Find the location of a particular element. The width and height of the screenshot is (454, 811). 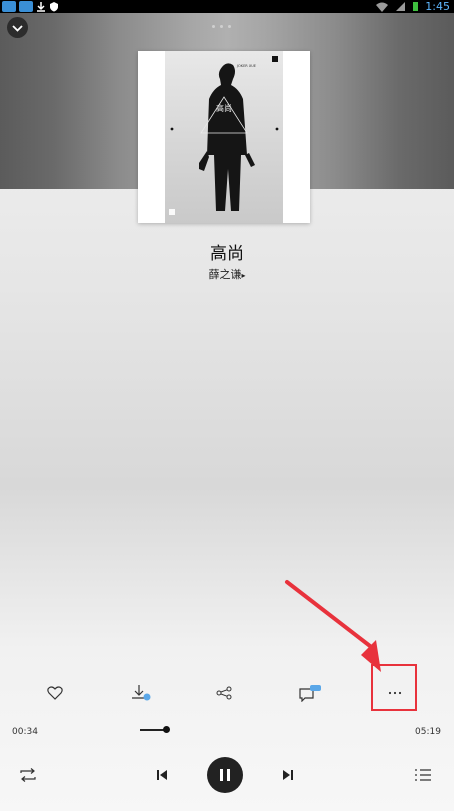

chevron-down-icon is located at coordinates (17, 28).